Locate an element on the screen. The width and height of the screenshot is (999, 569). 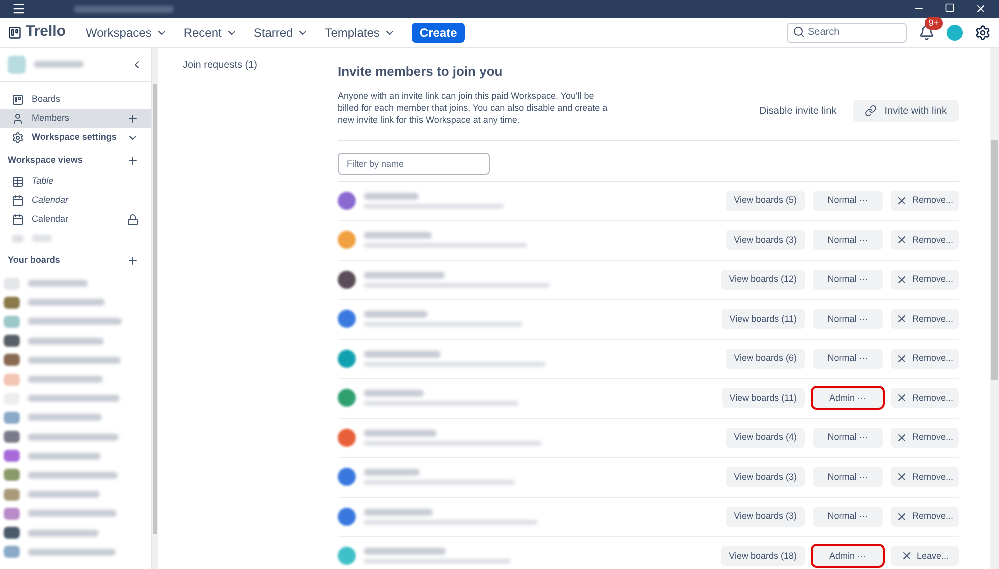
search-field: Search is located at coordinates (847, 32).